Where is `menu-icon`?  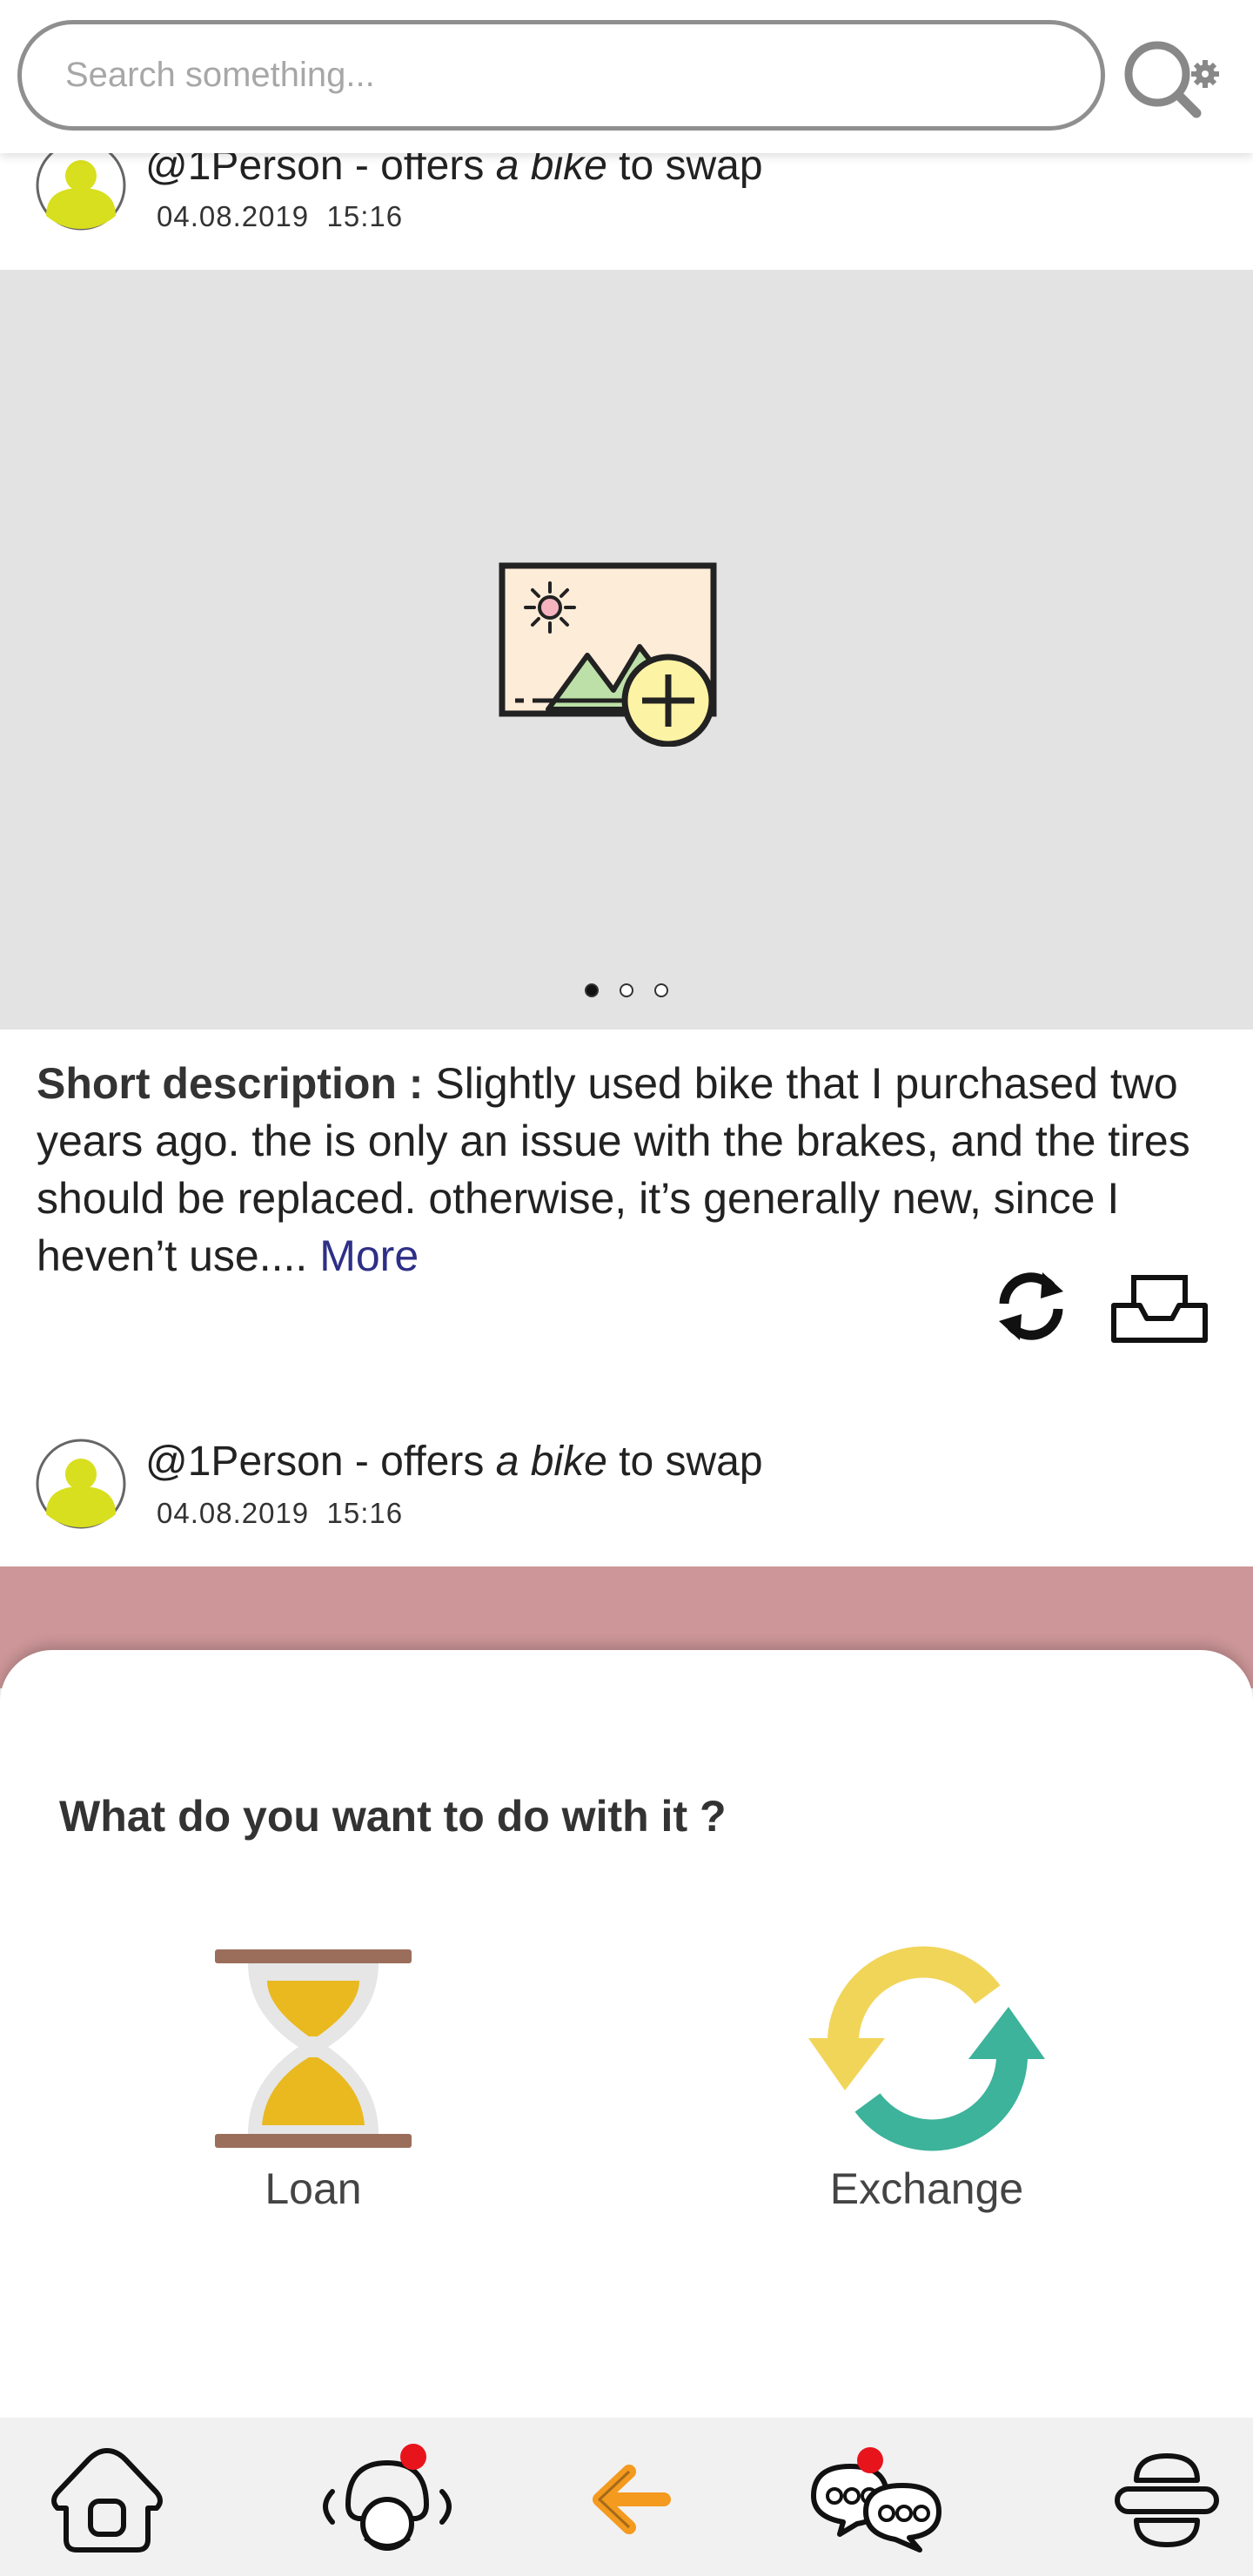 menu-icon is located at coordinates (1167, 2500).